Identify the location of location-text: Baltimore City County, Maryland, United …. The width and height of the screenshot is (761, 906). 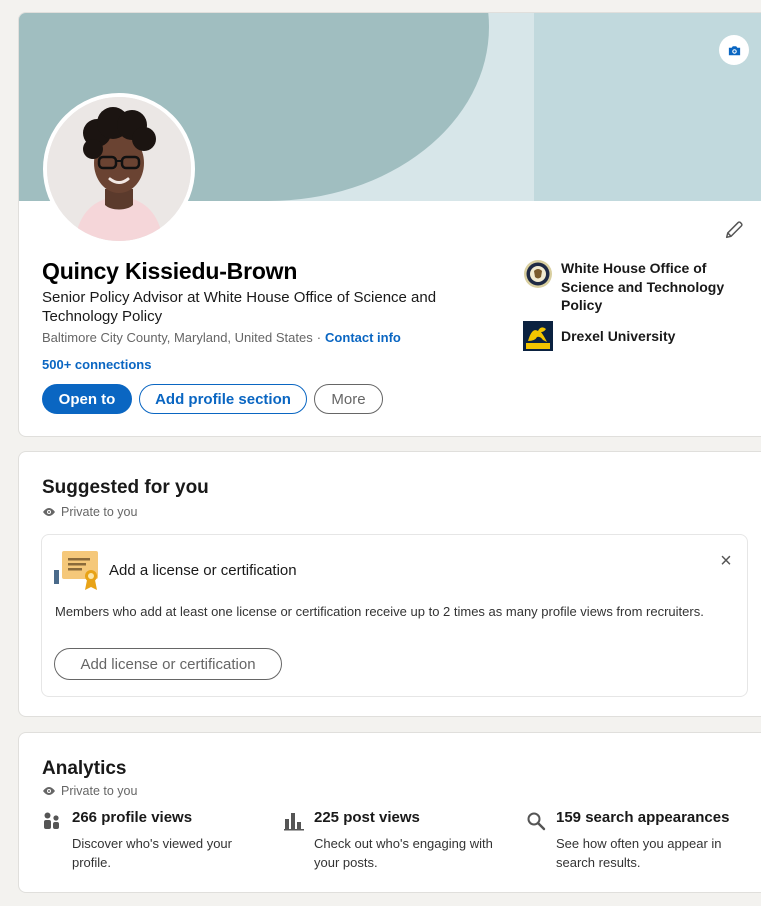
(177, 337).